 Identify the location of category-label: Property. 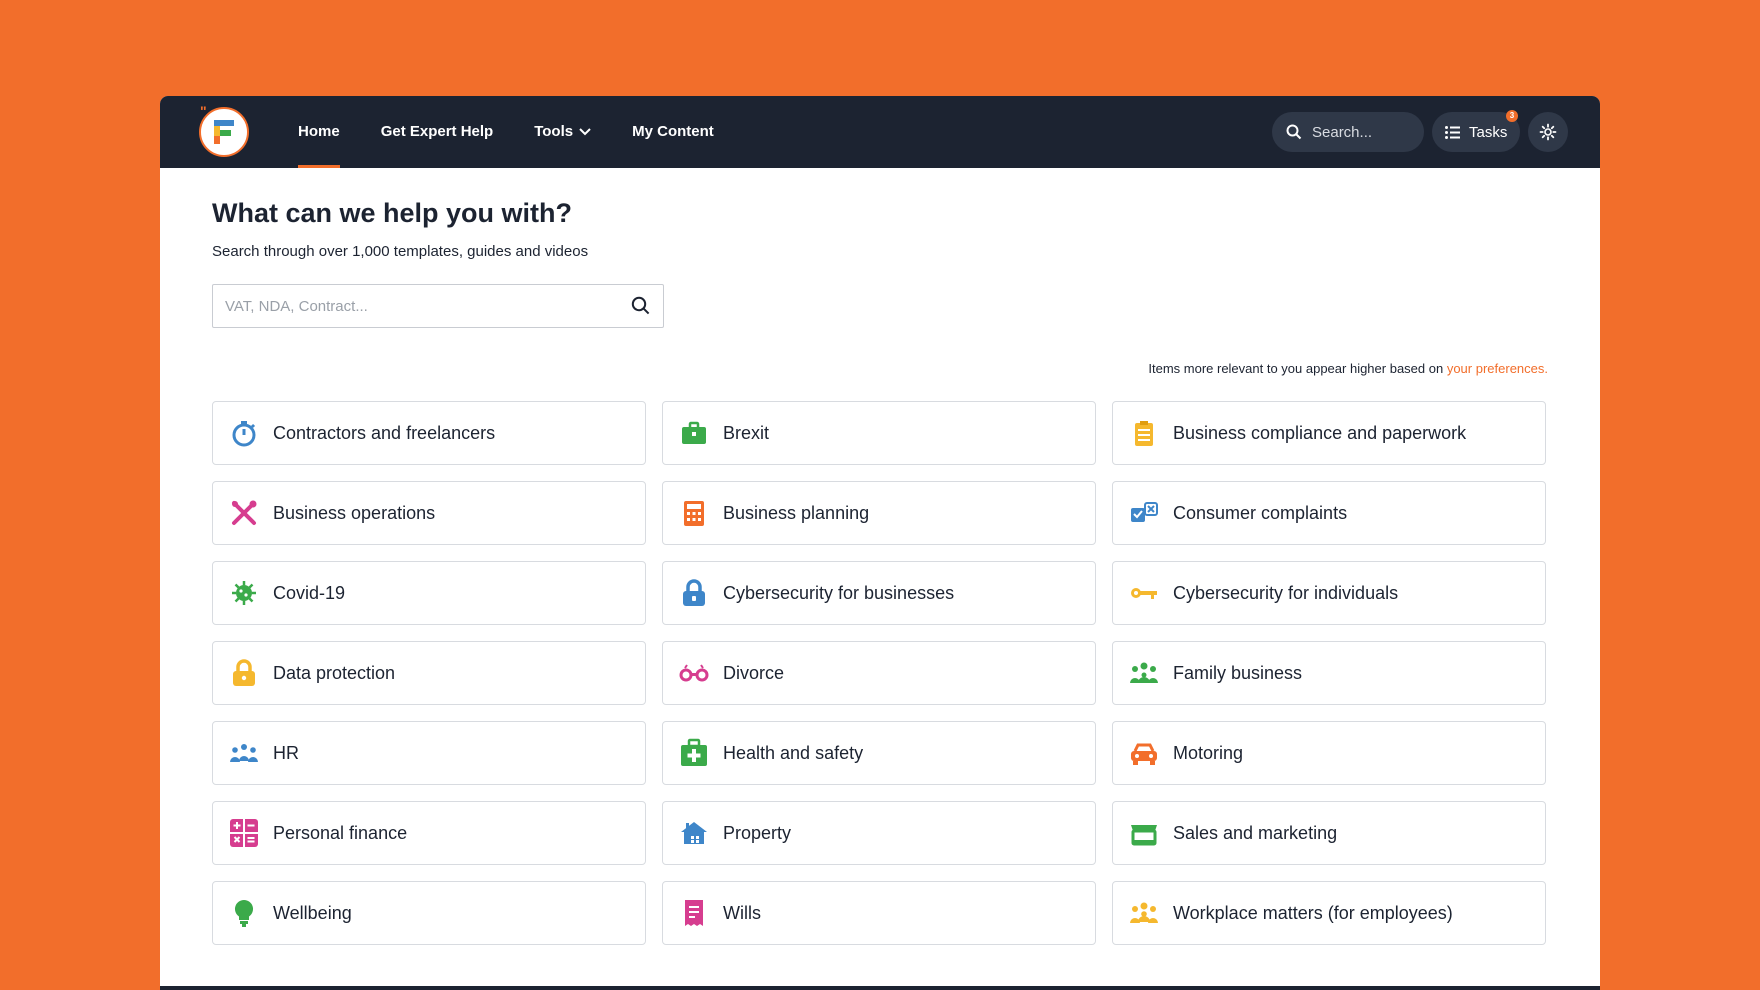
(757, 832).